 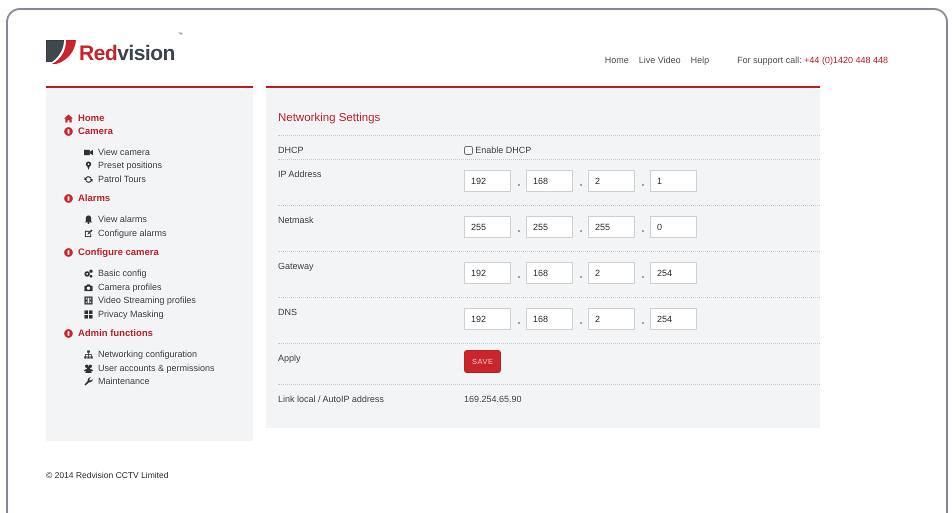 I want to click on field-label: DNS, so click(x=288, y=312).